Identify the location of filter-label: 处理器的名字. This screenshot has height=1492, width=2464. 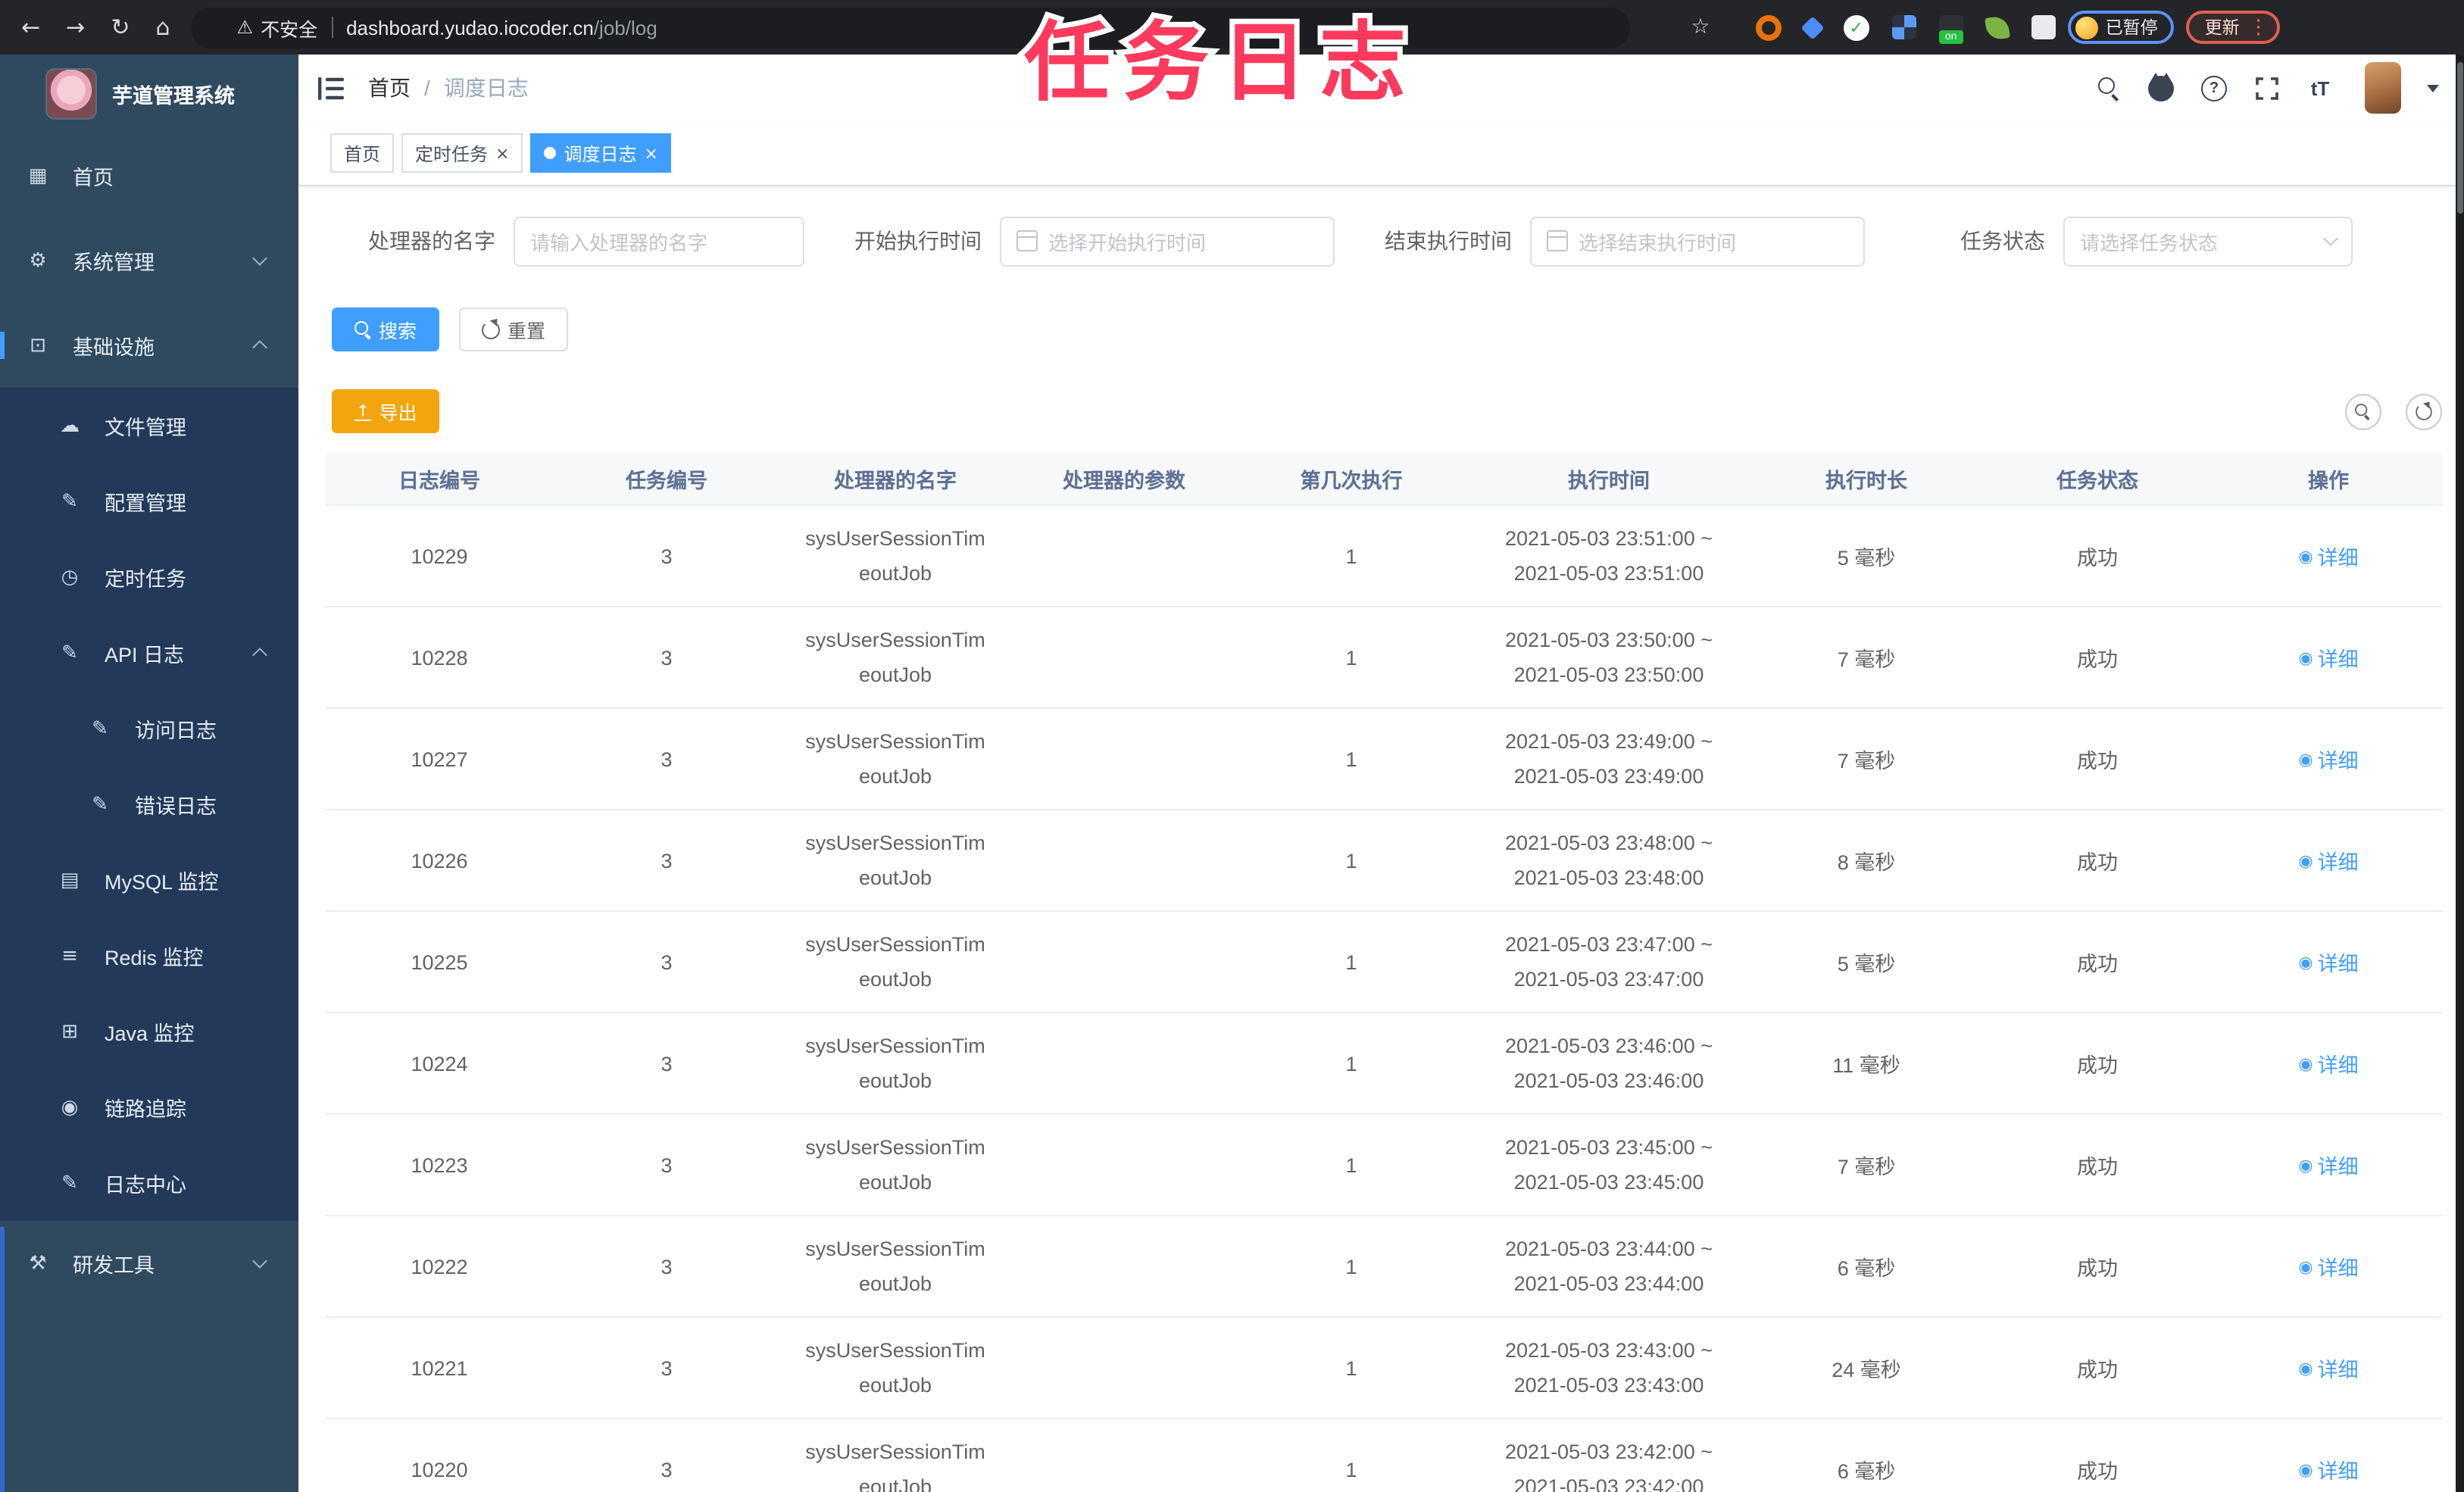
(431, 241).